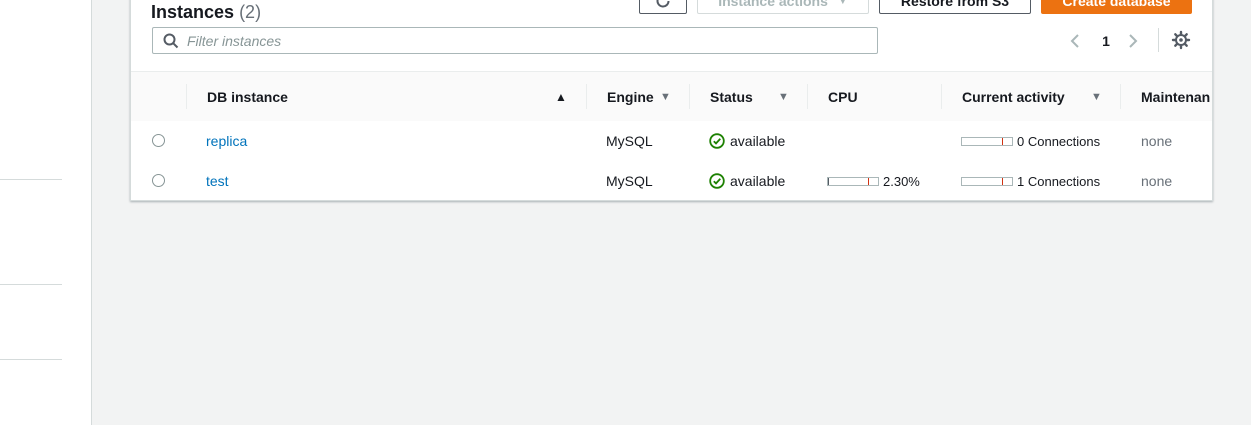 The height and width of the screenshot is (425, 1251). I want to click on db-instance-cell: replica, so click(226, 141).